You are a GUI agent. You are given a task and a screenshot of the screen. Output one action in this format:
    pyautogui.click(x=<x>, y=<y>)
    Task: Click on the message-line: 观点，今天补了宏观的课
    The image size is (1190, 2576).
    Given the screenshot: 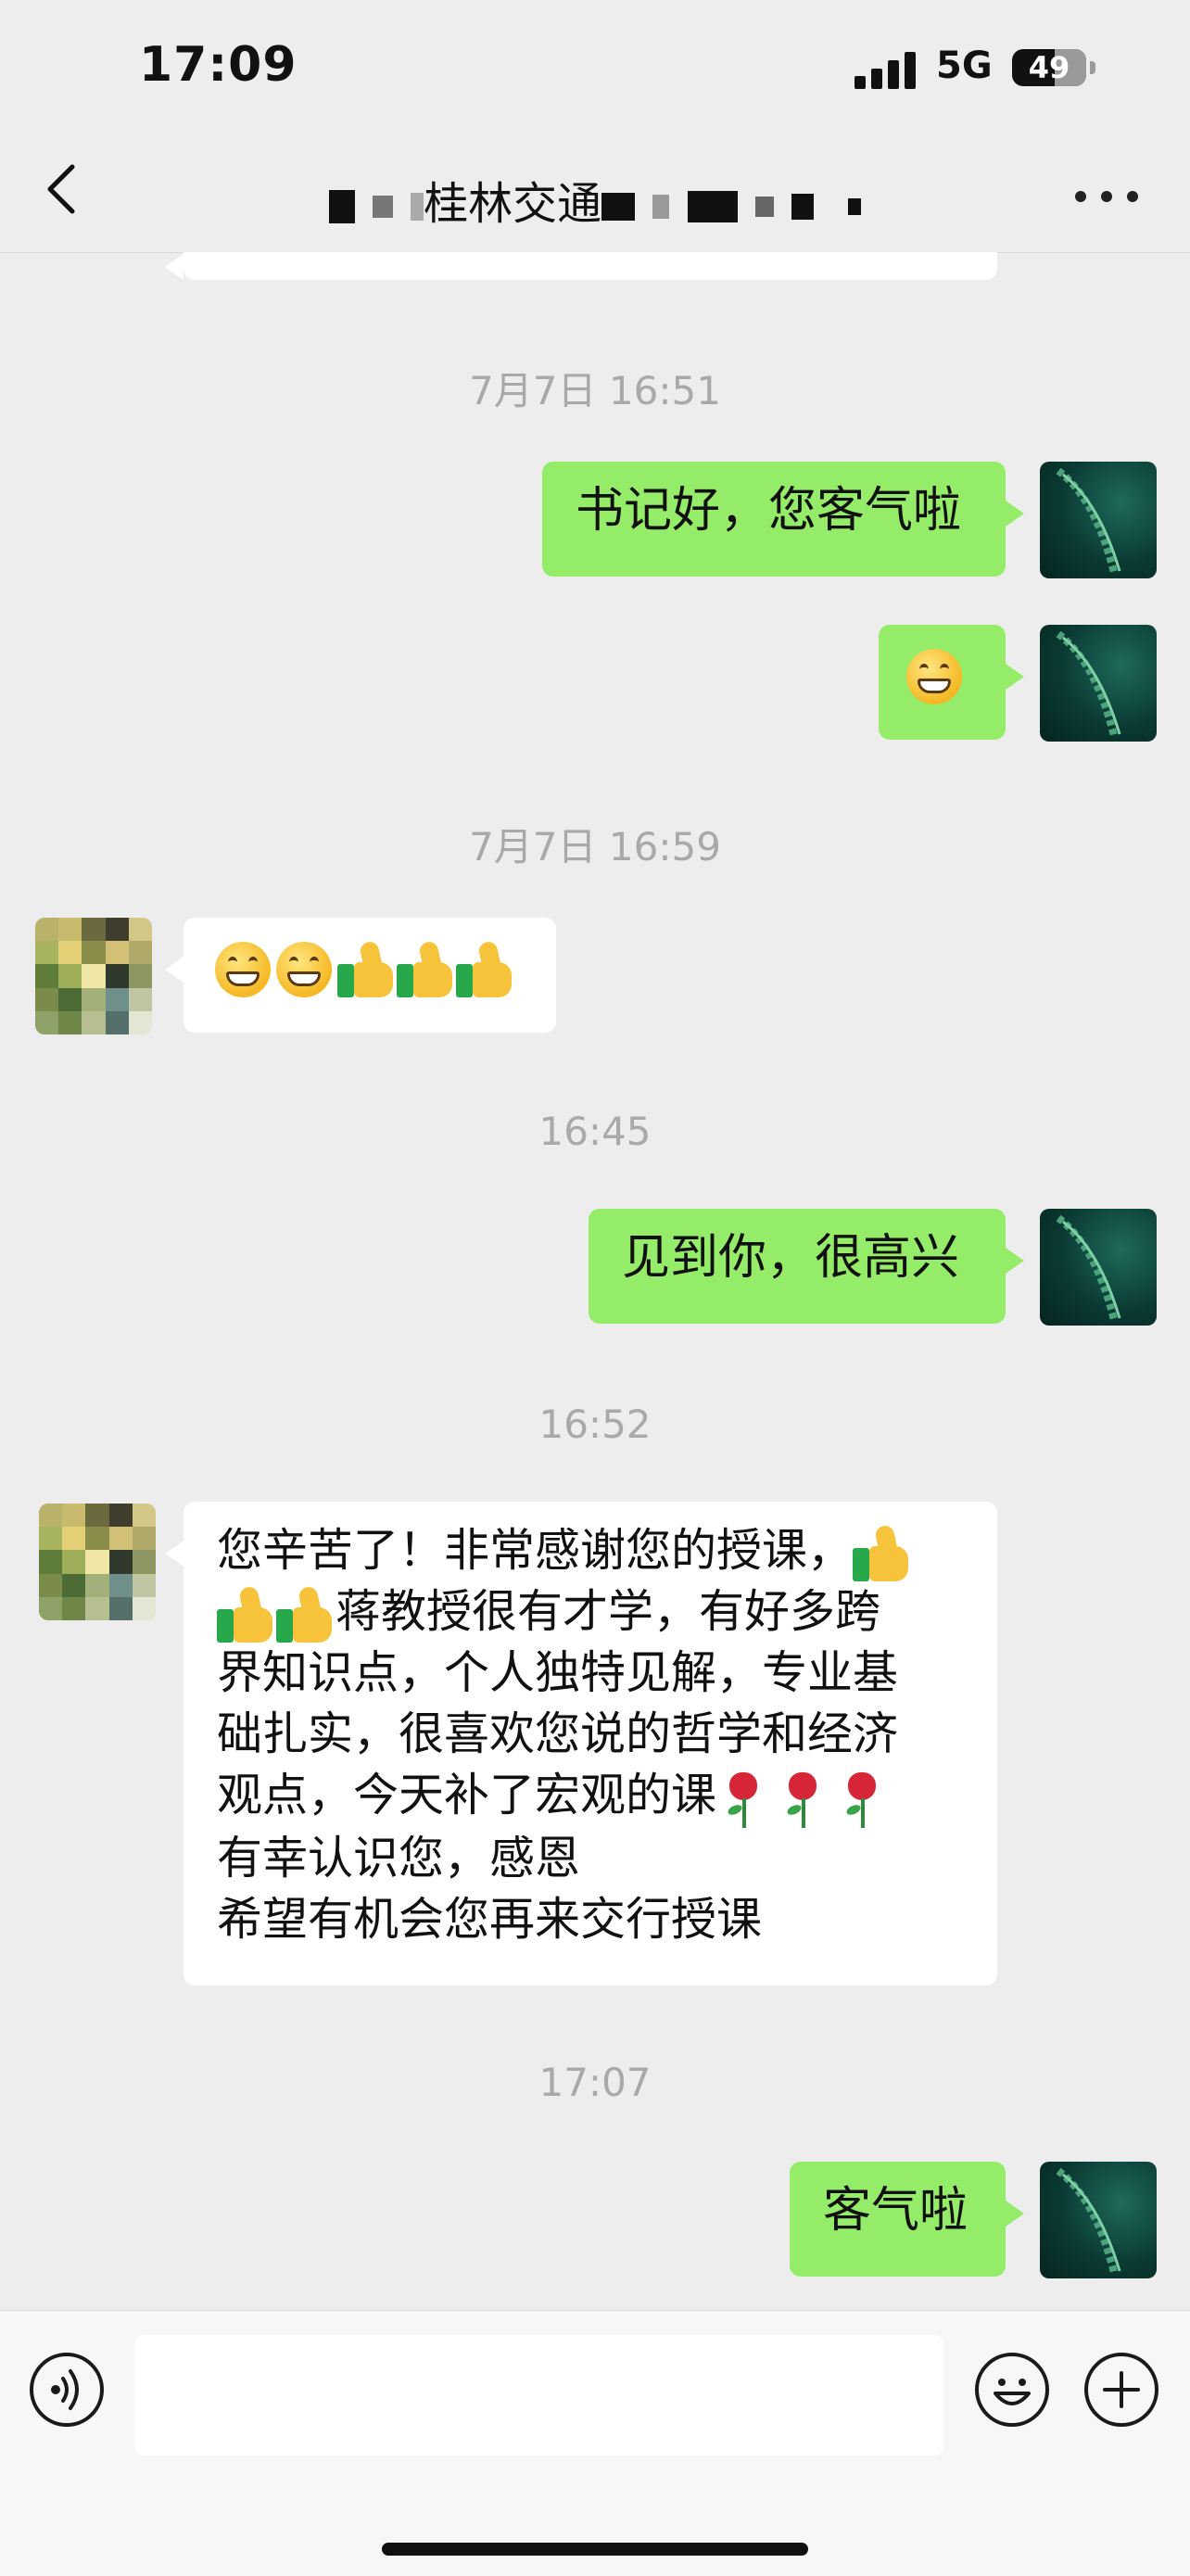 What is the action you would take?
    pyautogui.click(x=590, y=1796)
    